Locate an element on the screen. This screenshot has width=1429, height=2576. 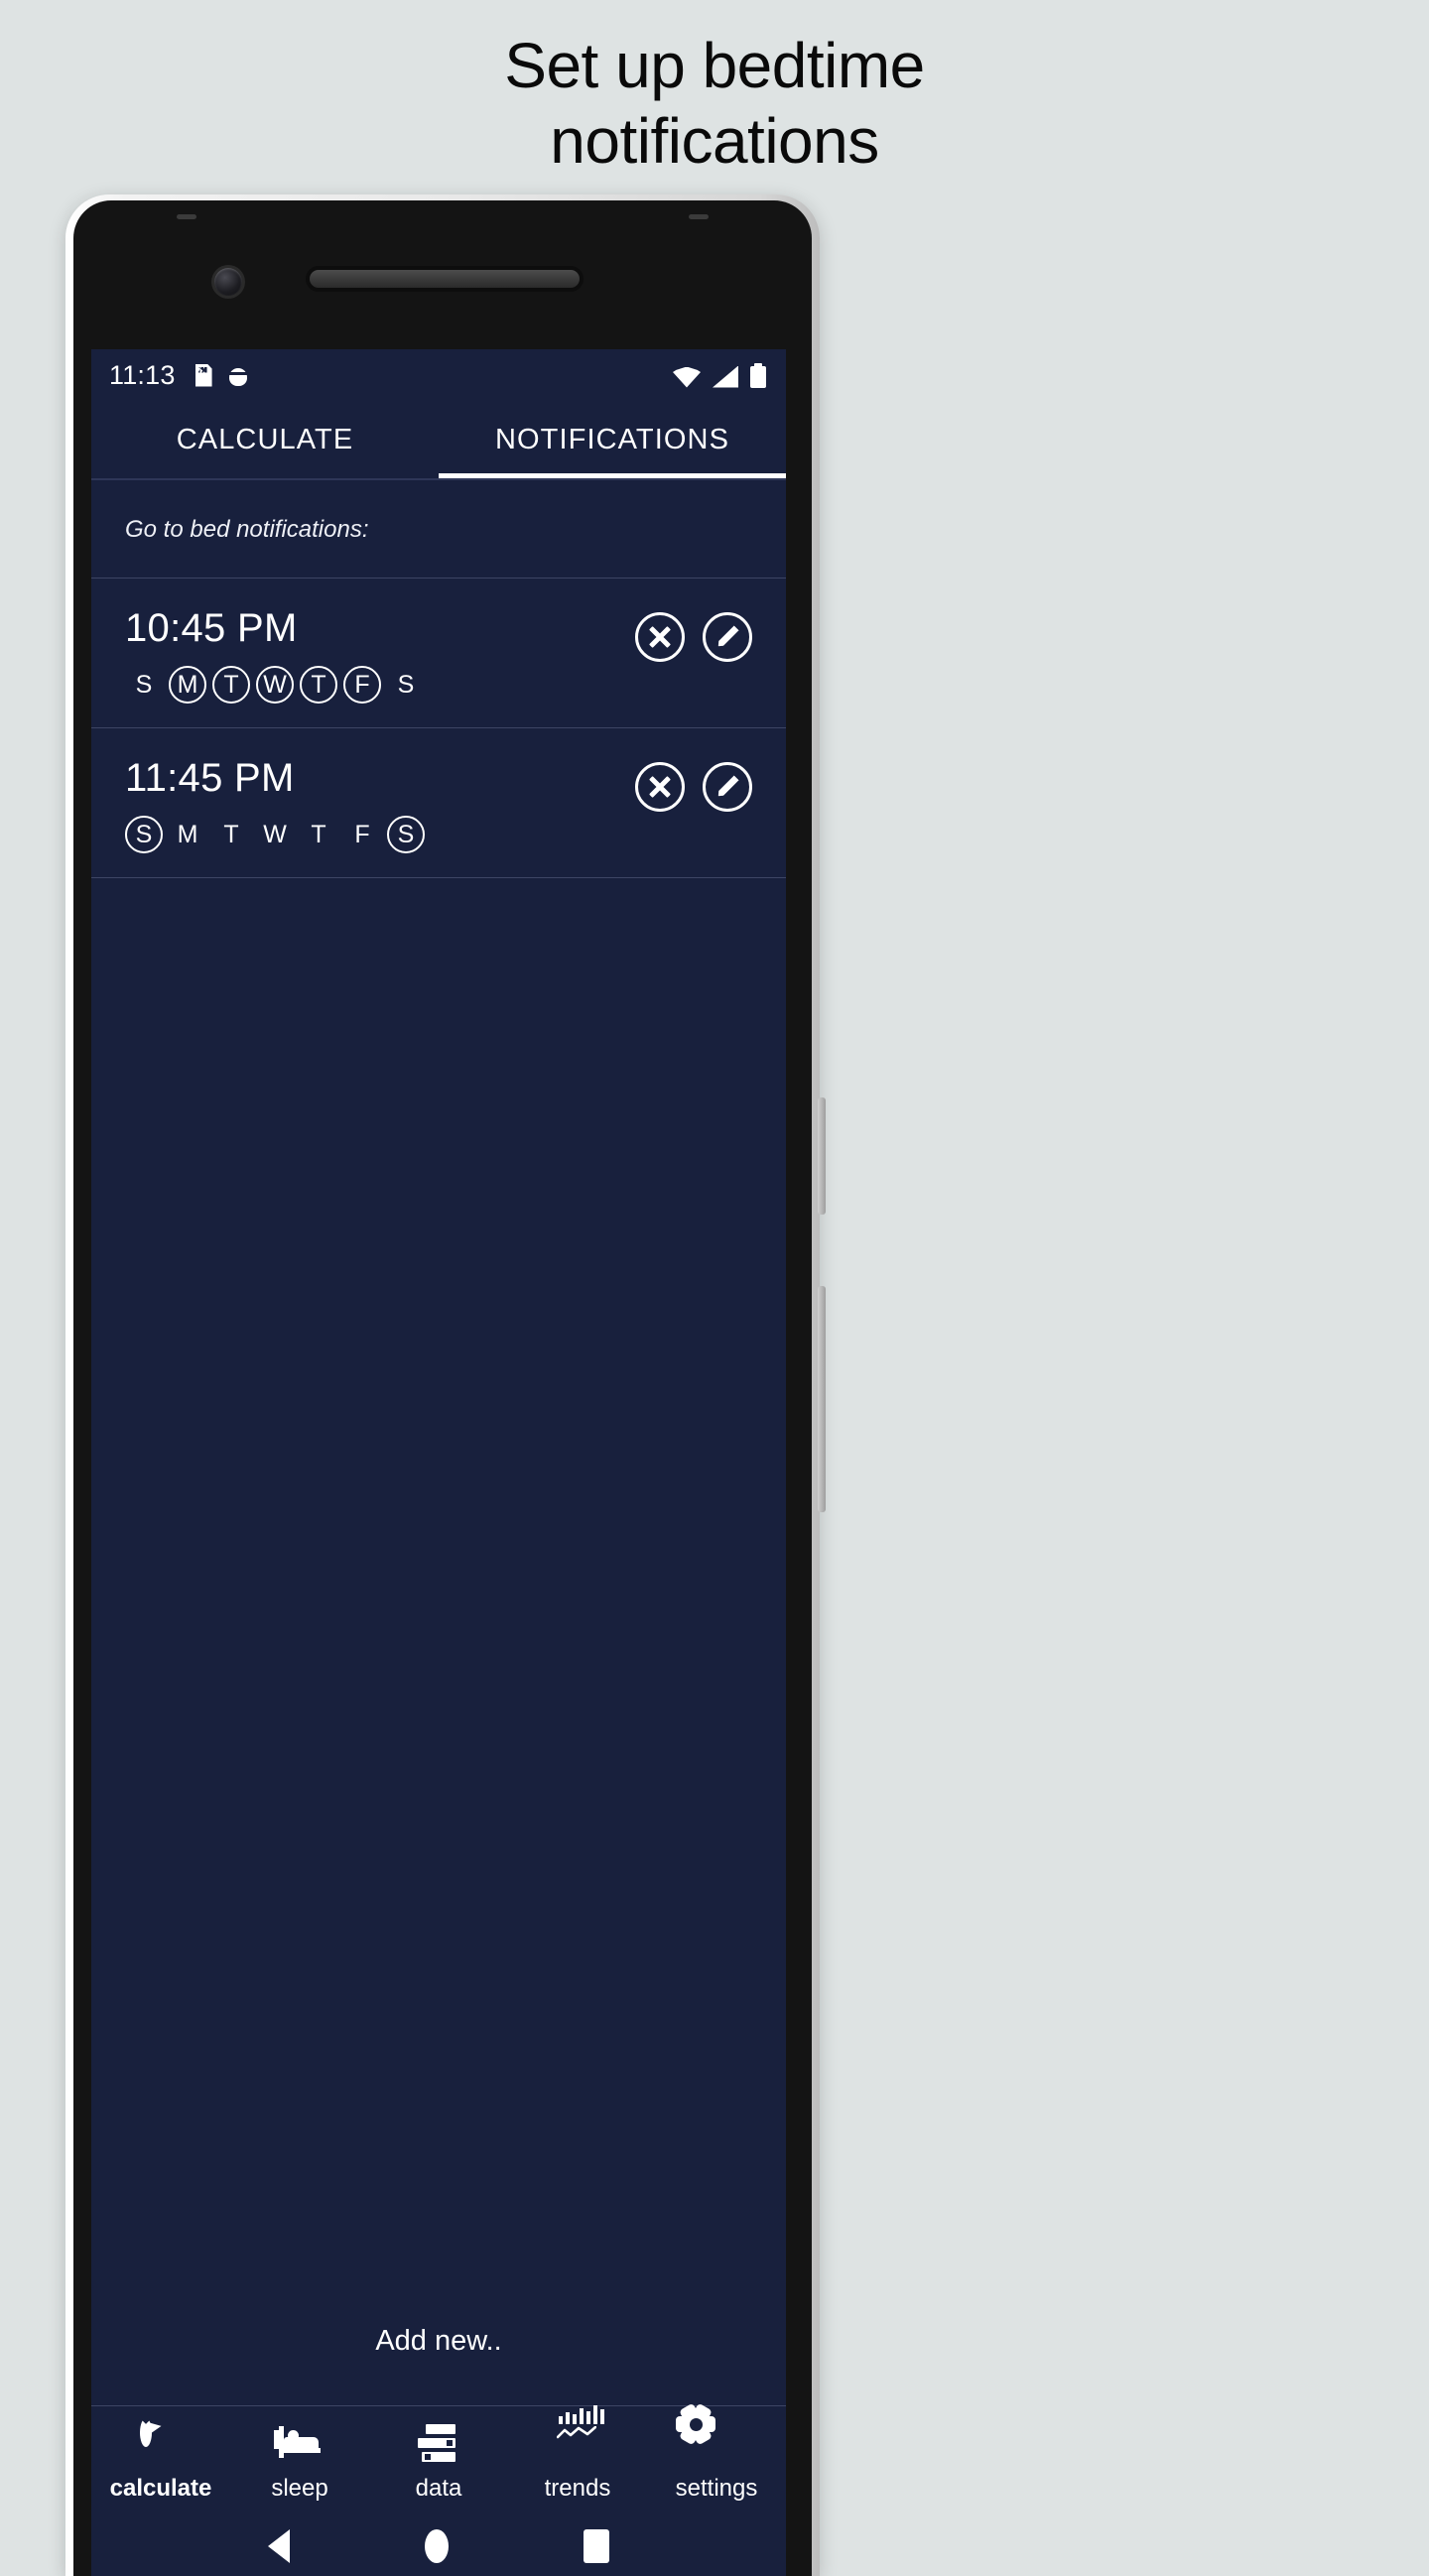
add-new-button: Add new.. is located at coordinates (438, 2356).